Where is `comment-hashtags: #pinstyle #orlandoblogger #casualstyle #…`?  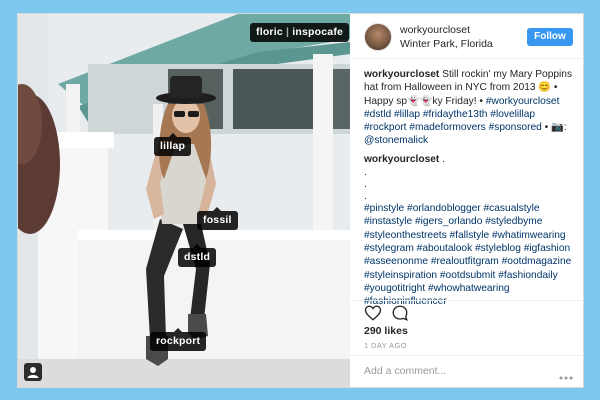
comment-hashtags: #pinstyle #orlandoblogger #casualstyle #… is located at coordinates (467, 255).